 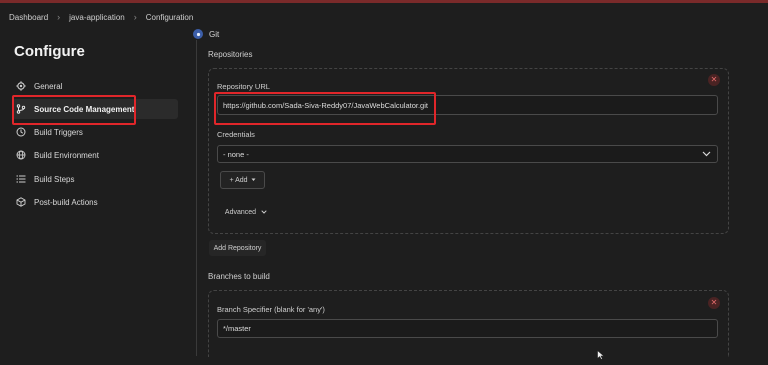 I want to click on branch-specifier-value: */master, so click(x=237, y=328).